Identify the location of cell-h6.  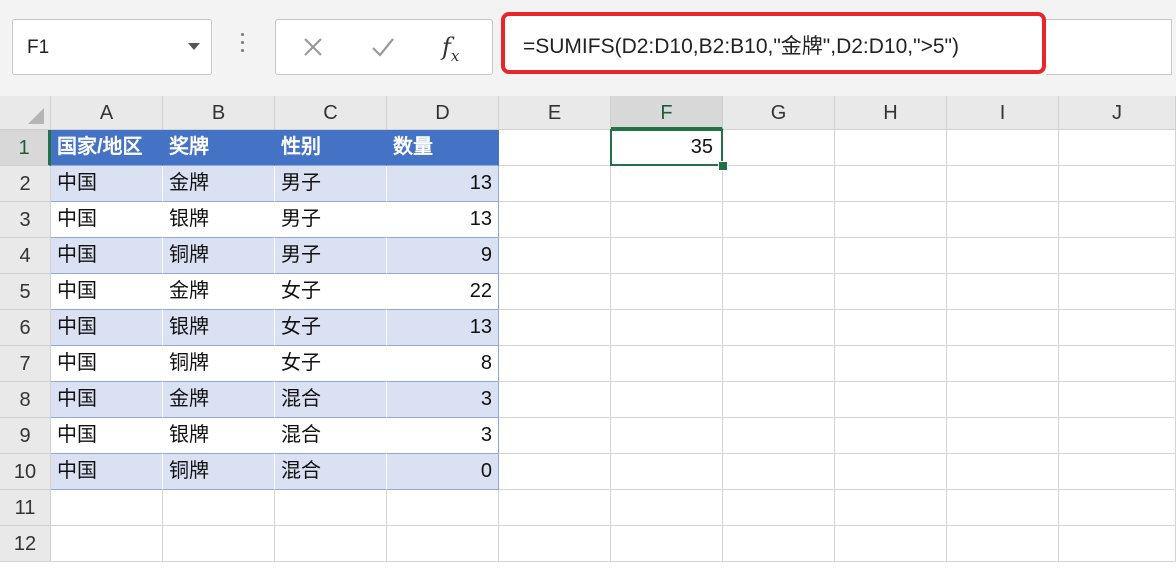
(891, 328).